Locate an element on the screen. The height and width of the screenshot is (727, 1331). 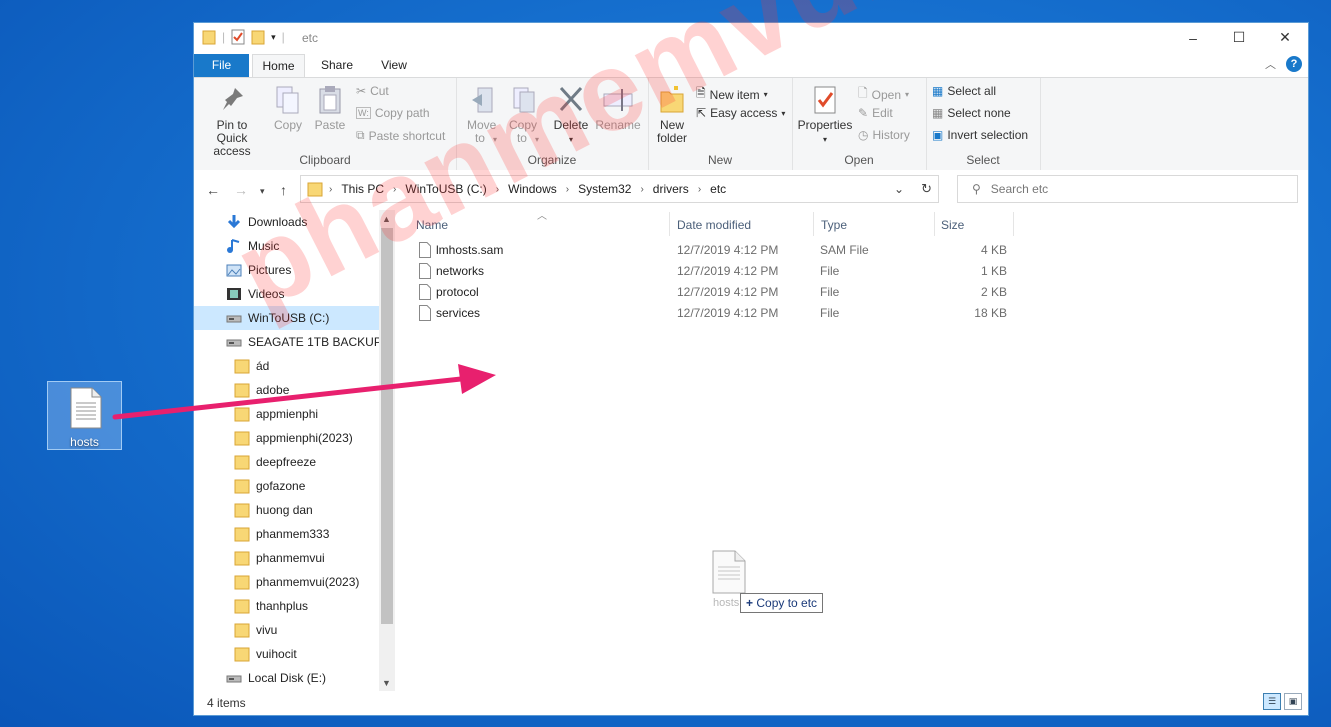
close-button: ✕ is located at coordinates (1285, 37).